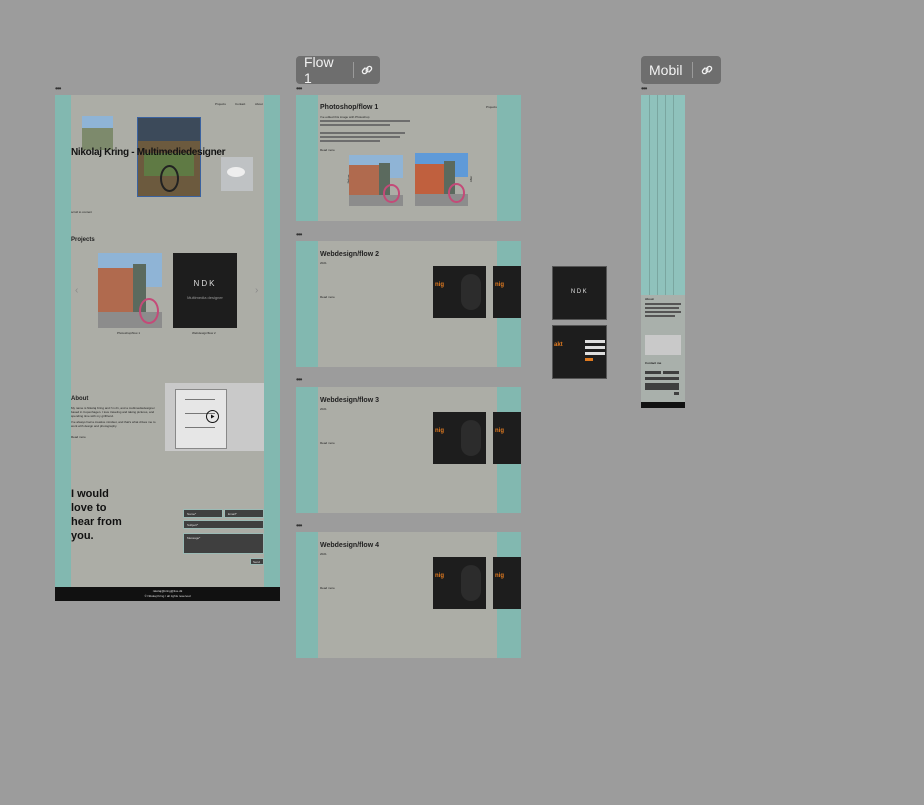  I want to click on flow-frame-3: Webdesign/flow 3 2021 Read more nig nig, so click(408, 450).